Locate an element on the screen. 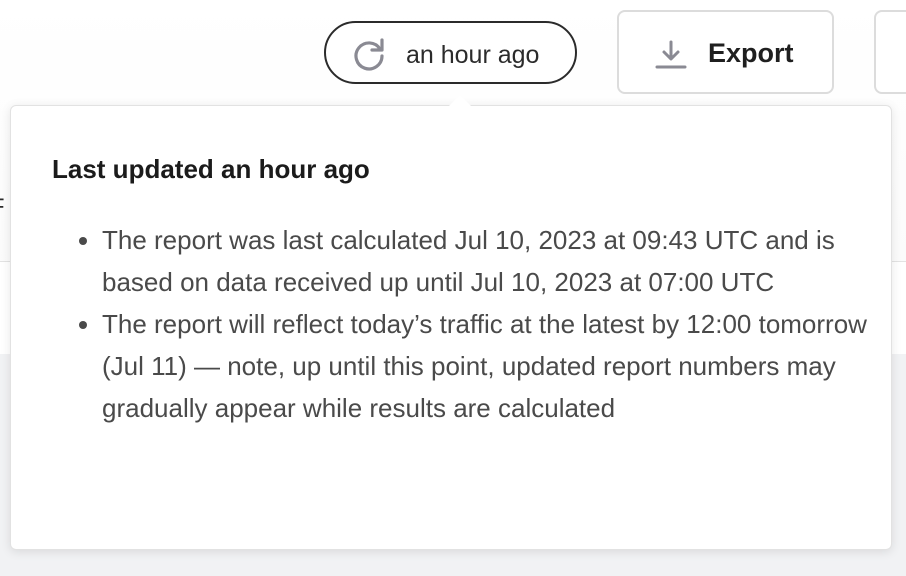  last-updated-label: an hour ago is located at coordinates (473, 55).